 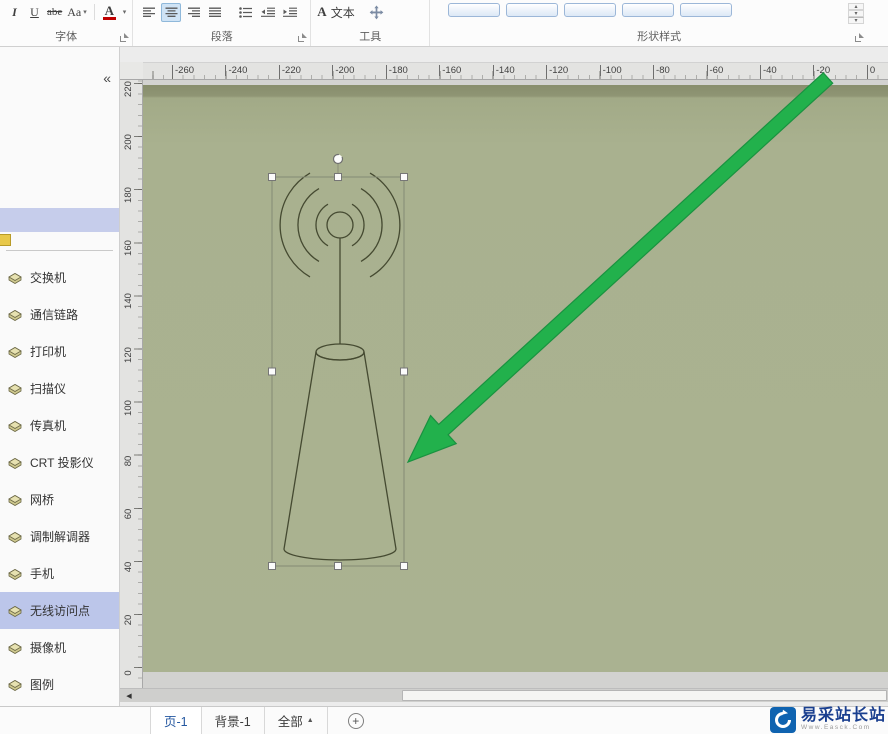 What do you see at coordinates (15, 500) in the screenshot?
I see `bridge-icon` at bounding box center [15, 500].